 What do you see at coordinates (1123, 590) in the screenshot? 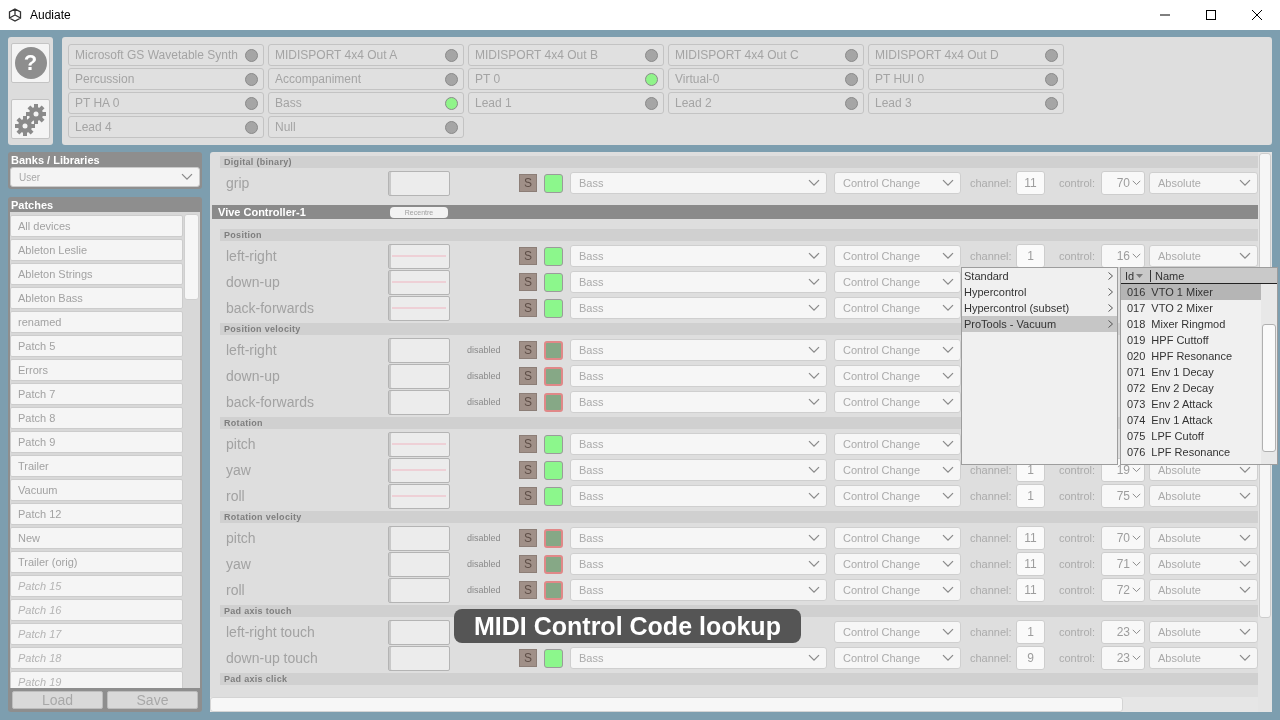
I see `control-dropdown: 72` at bounding box center [1123, 590].